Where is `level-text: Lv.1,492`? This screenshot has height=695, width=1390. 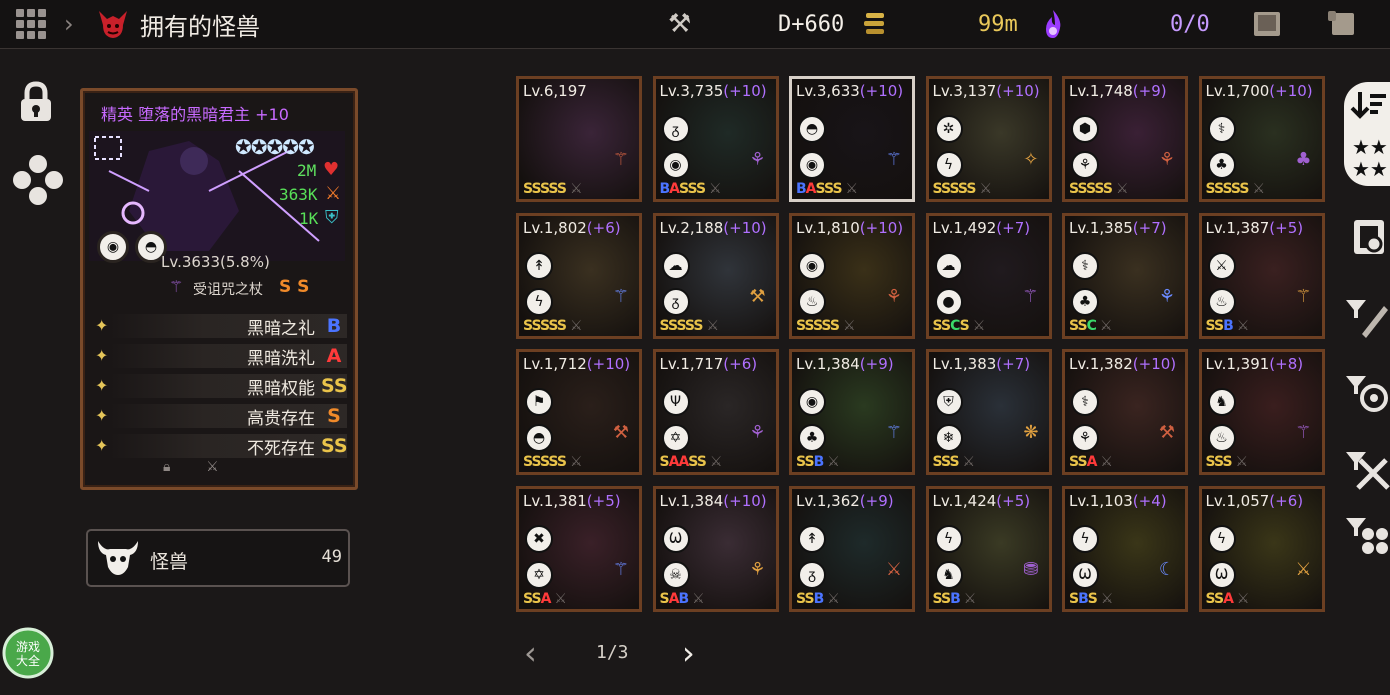
level-text: Lv.1,492 is located at coordinates (964, 227).